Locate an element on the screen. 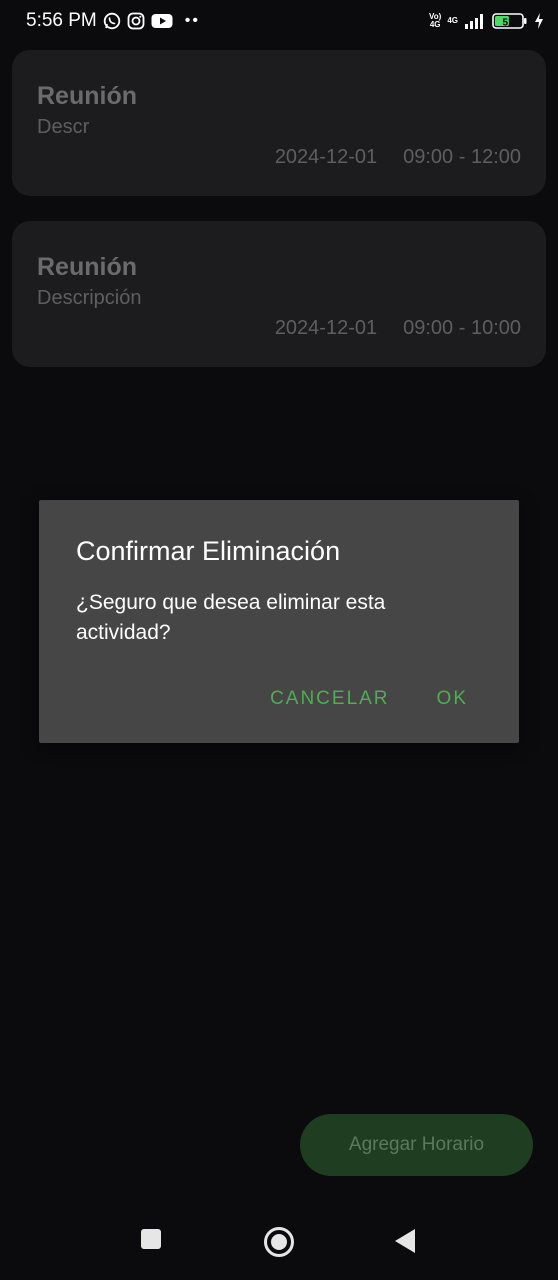 The height and width of the screenshot is (1280, 558). charging-icon is located at coordinates (539, 21).